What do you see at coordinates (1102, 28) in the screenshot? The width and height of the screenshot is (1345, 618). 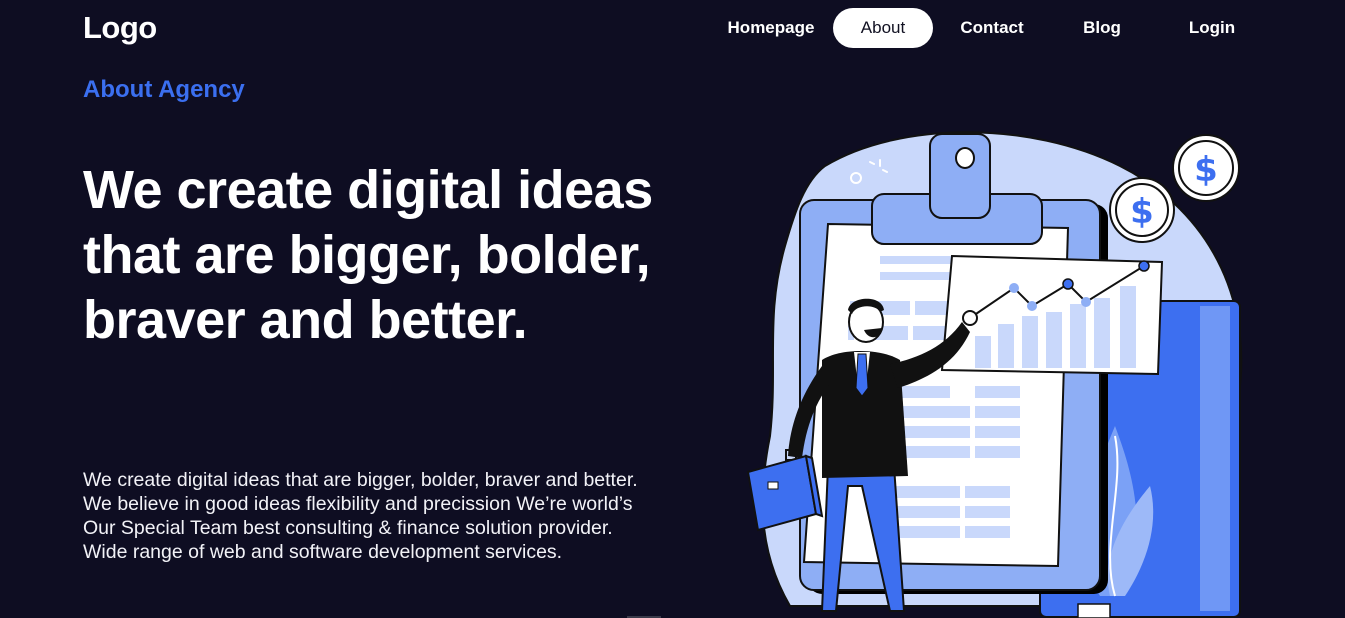 I see `nav-blog: Blog` at bounding box center [1102, 28].